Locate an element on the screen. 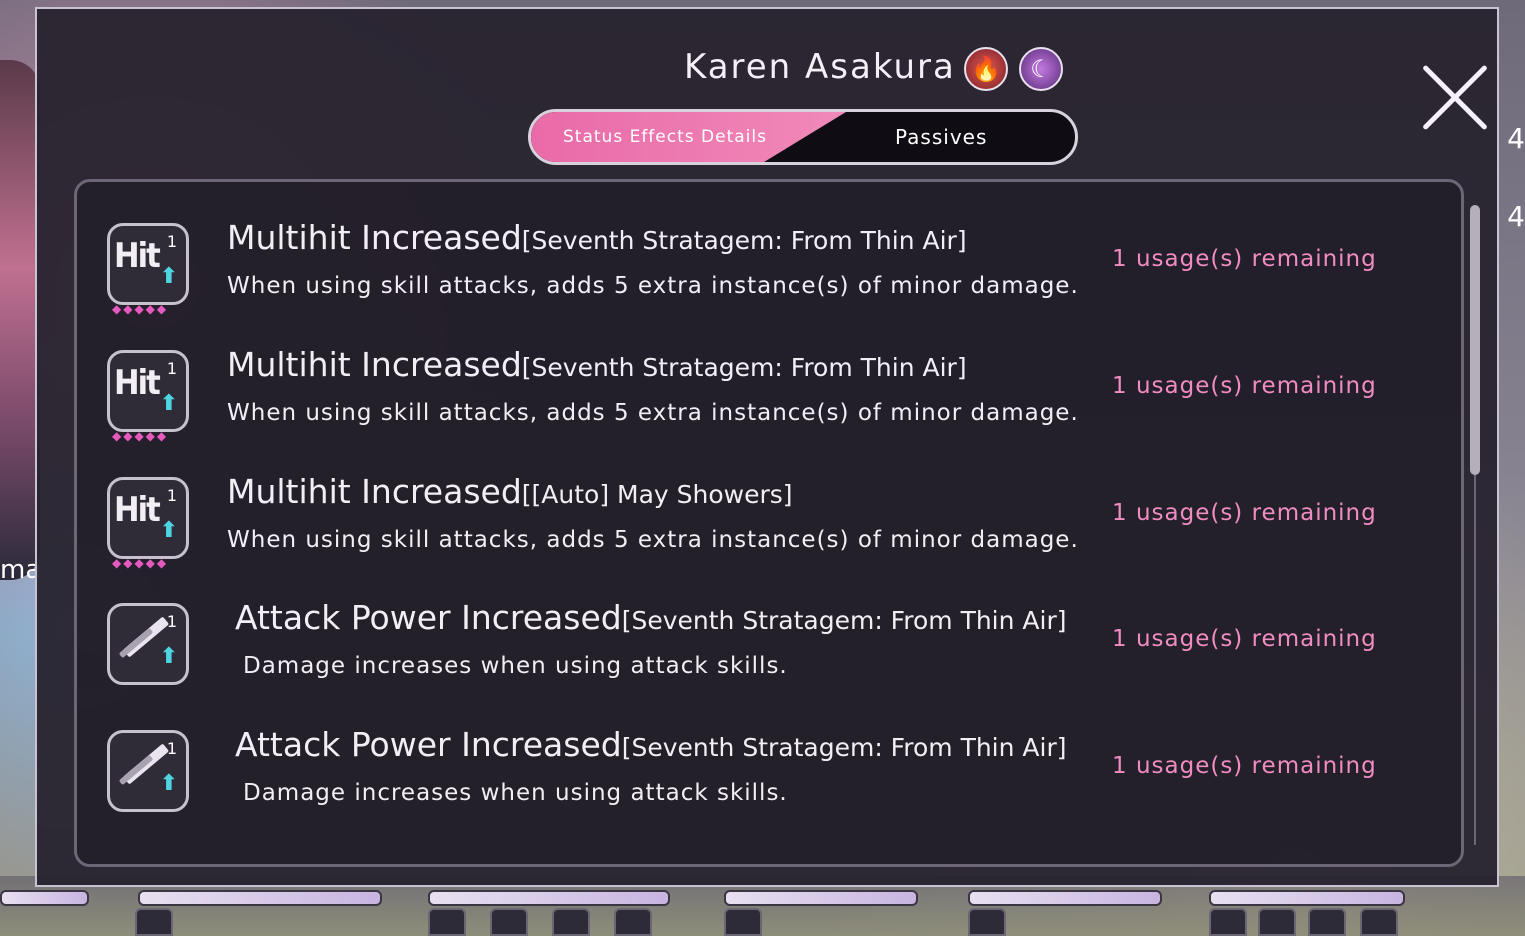 The height and width of the screenshot is (936, 1525). effect-title: Multihit Increased[[Auto] May Showers] is located at coordinates (510, 491).